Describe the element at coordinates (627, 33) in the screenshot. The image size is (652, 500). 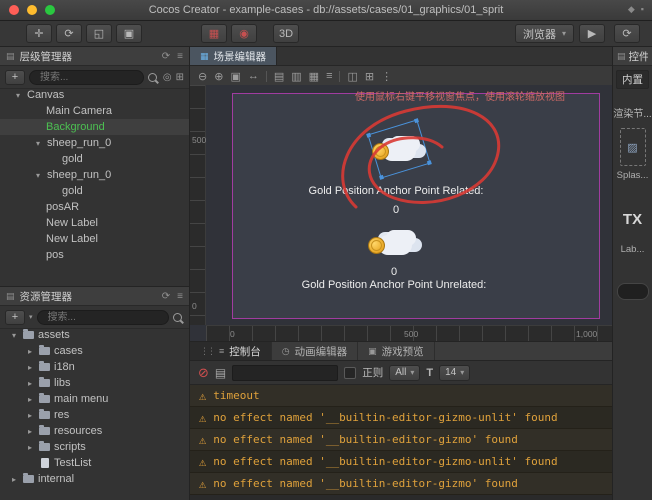
I see `refresh-button: ⟳` at that location.